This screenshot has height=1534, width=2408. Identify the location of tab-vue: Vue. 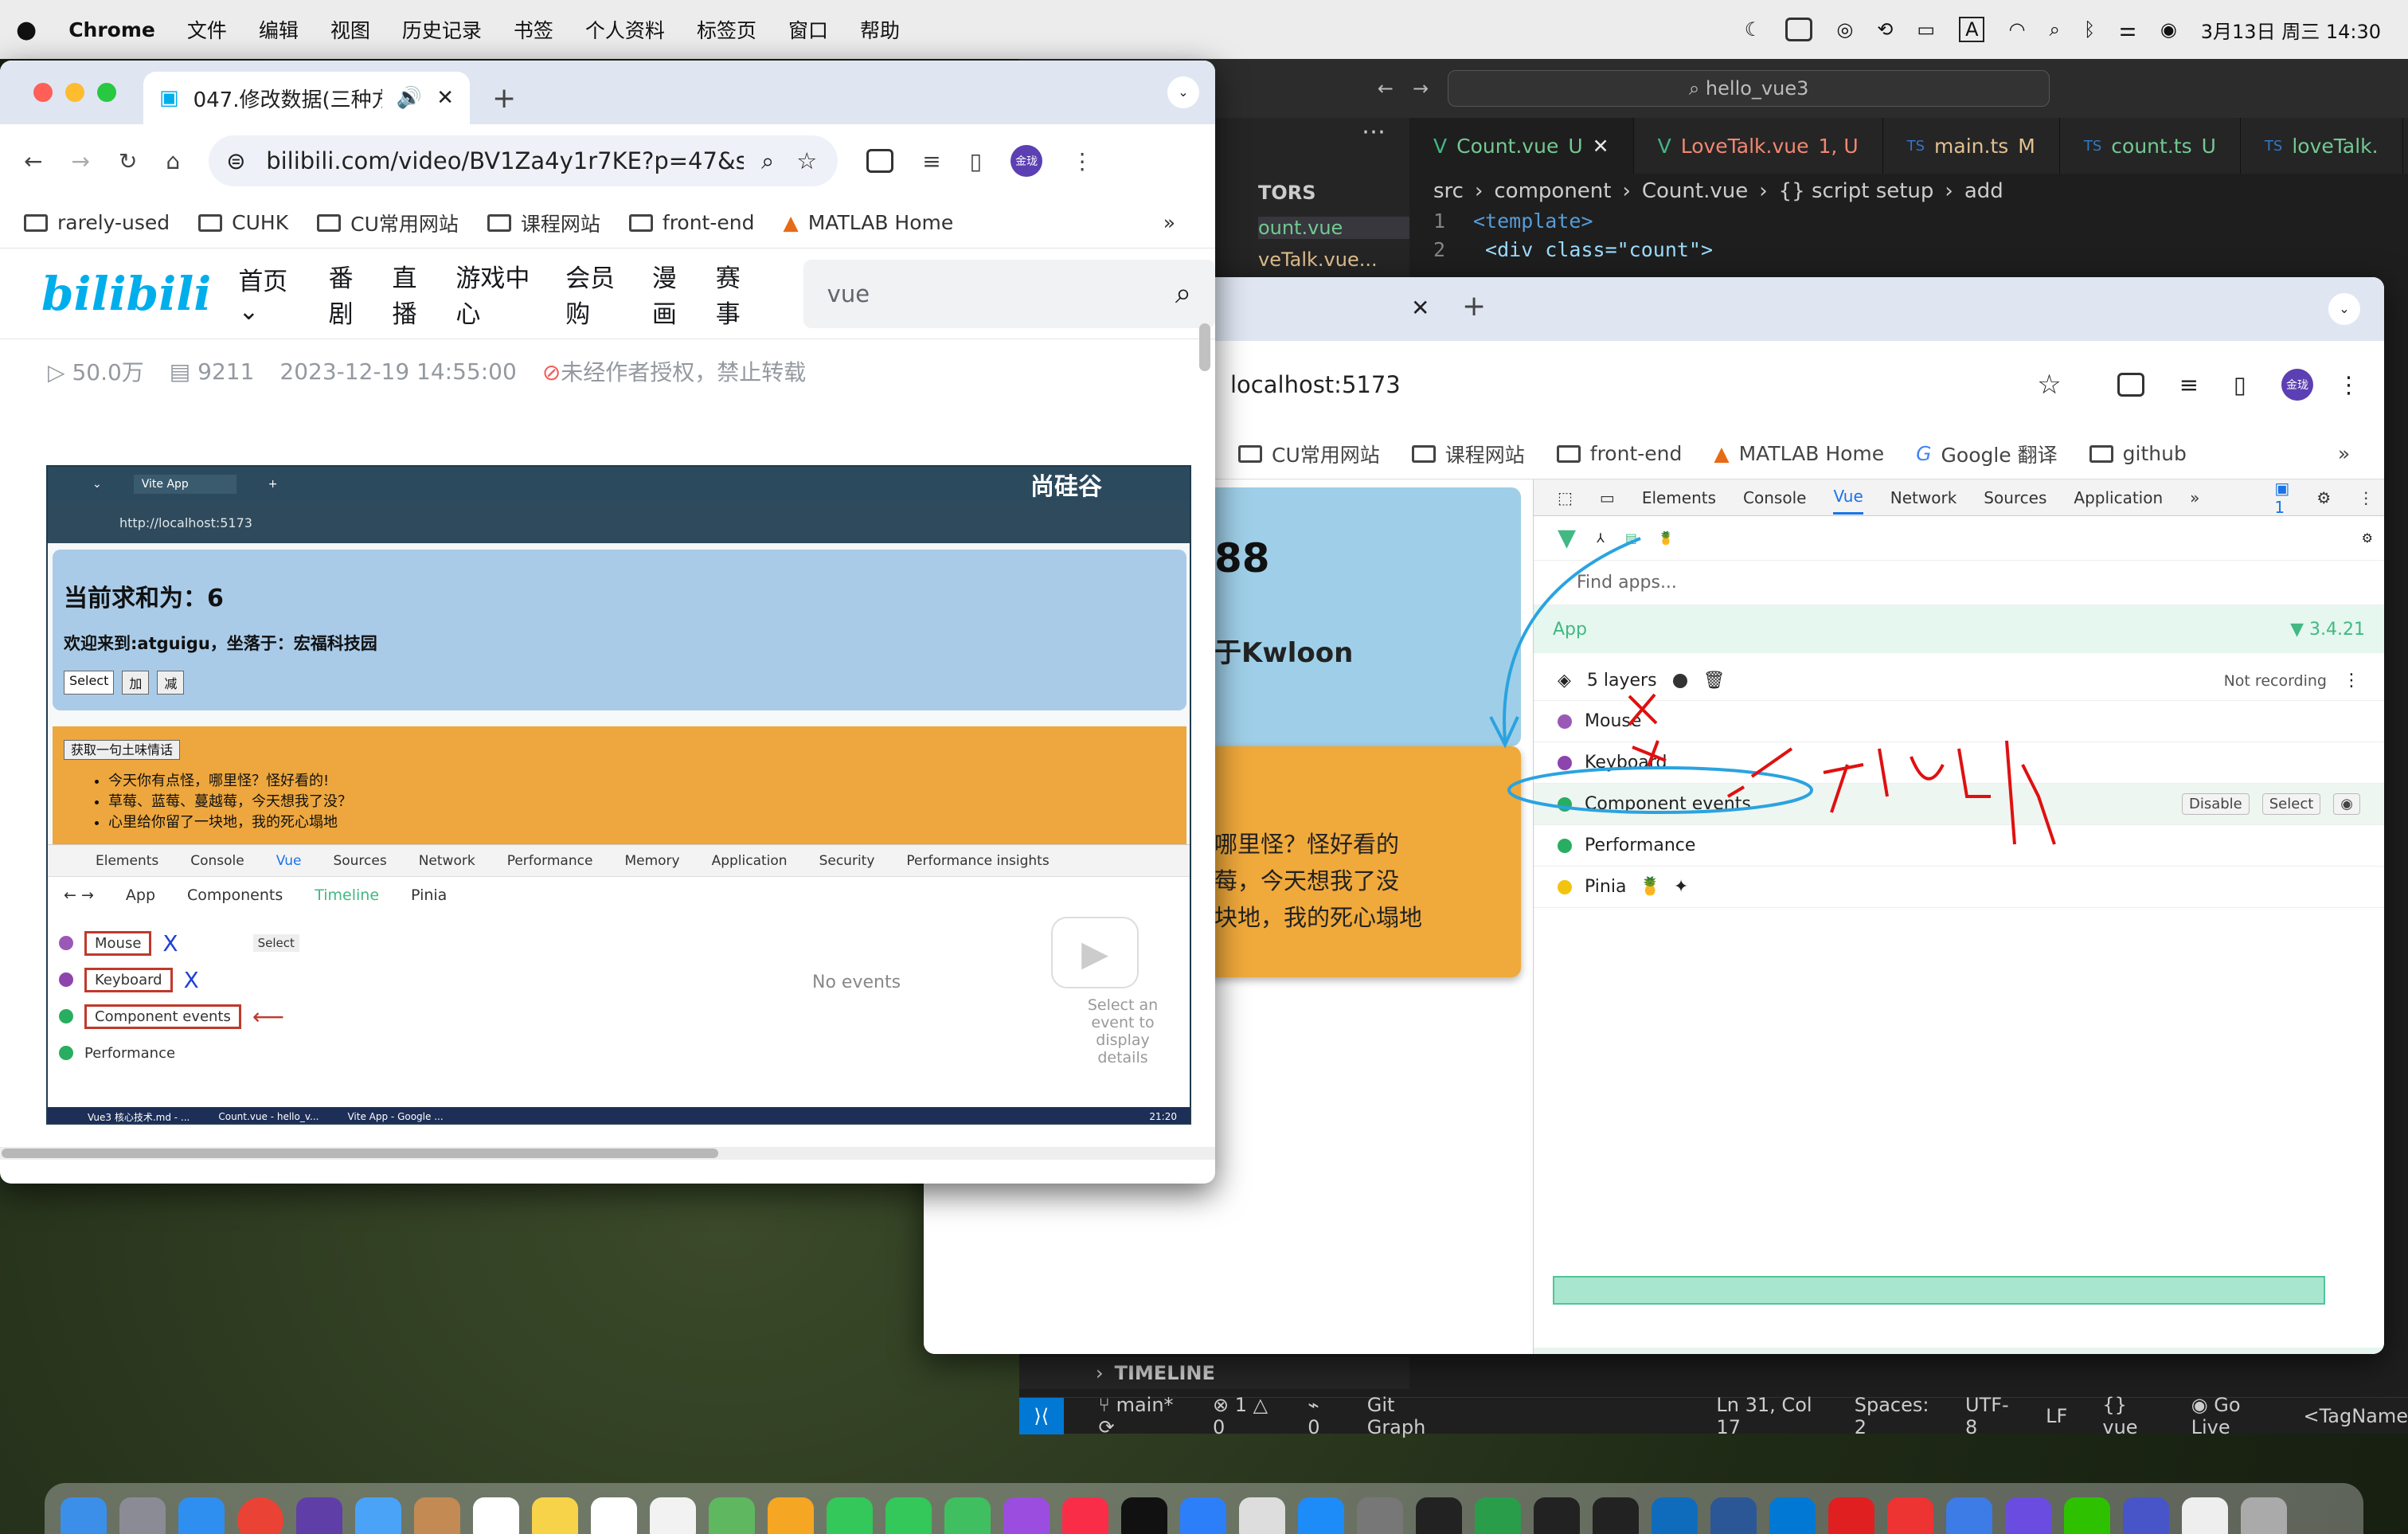
(1848, 498).